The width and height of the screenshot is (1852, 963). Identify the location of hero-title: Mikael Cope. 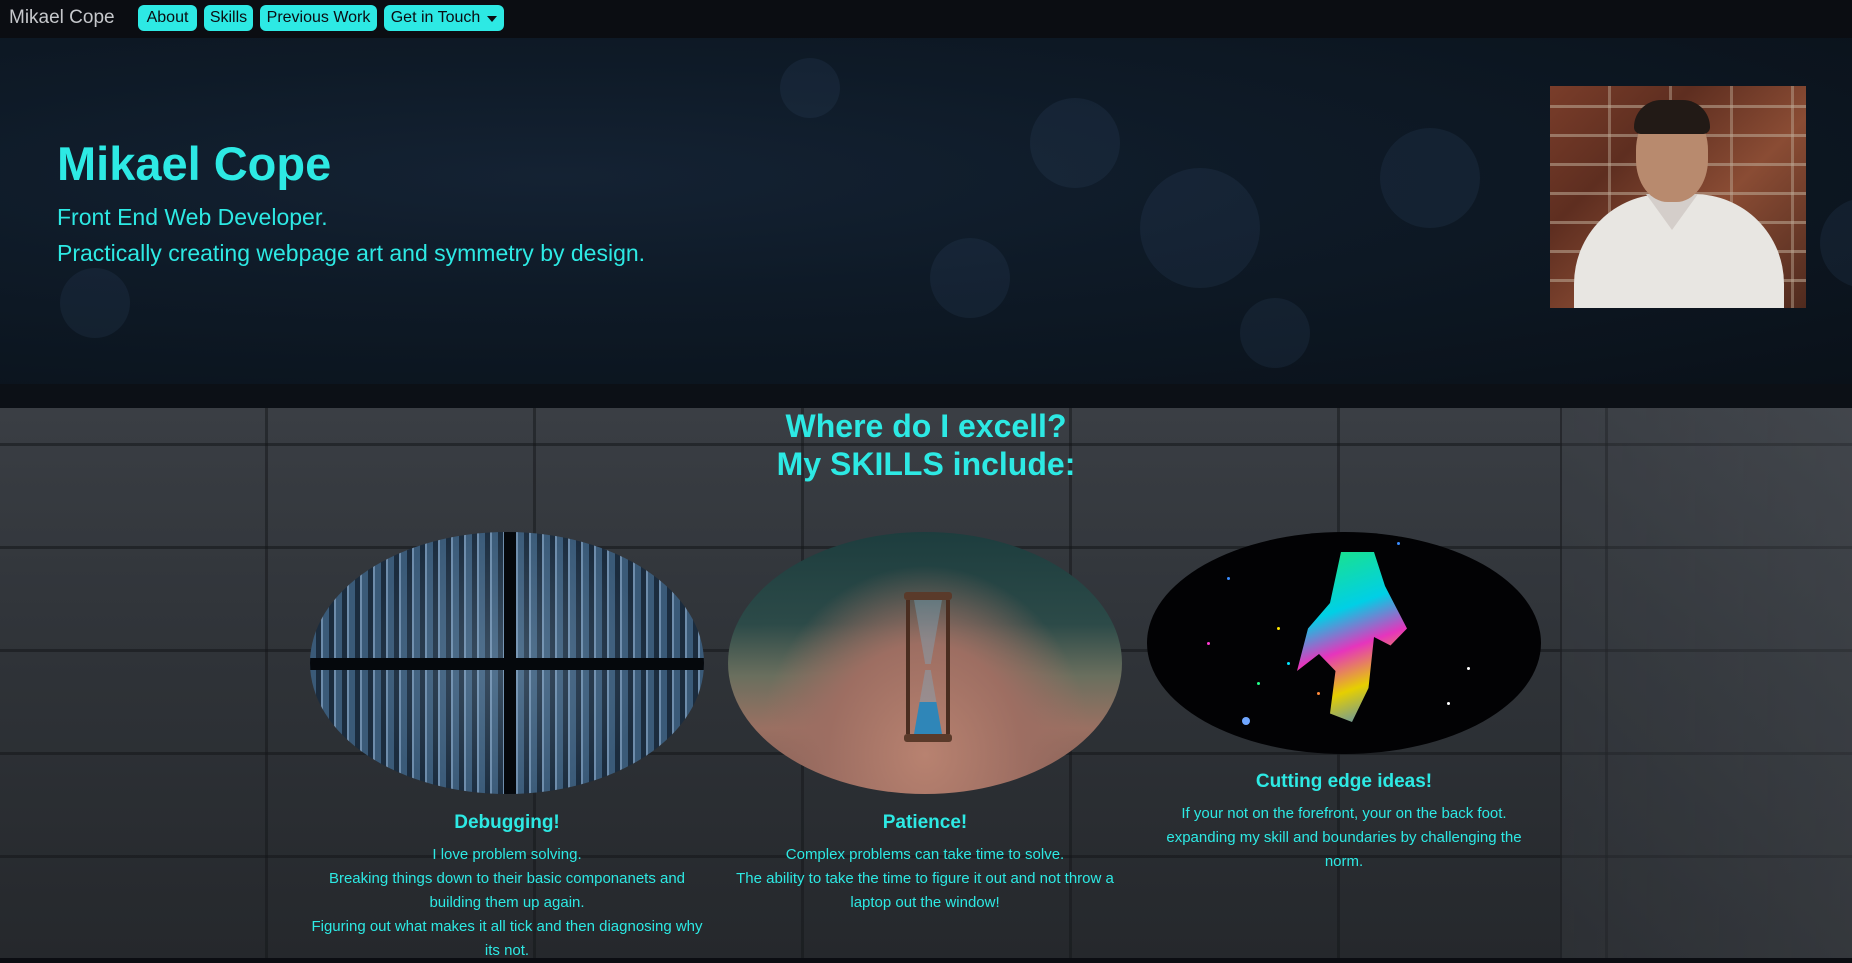
(194, 163).